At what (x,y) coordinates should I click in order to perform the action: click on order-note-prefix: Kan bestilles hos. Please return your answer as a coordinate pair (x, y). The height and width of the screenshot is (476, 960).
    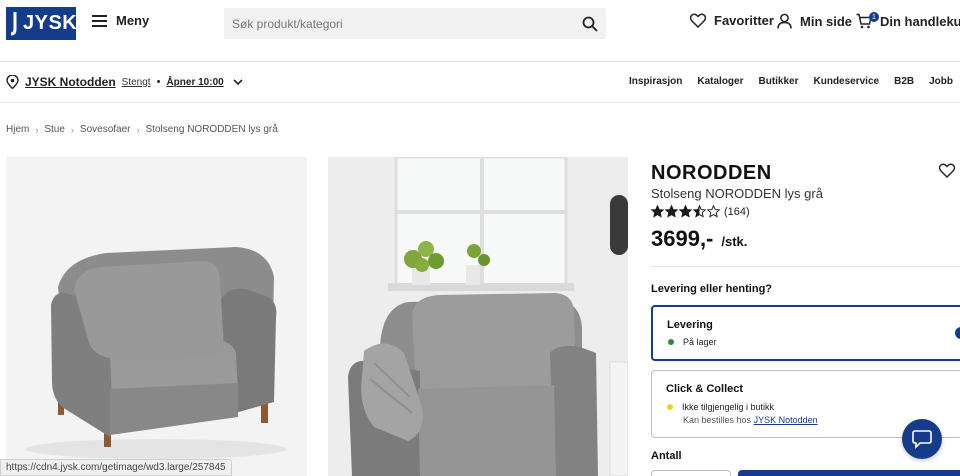
    Looking at the image, I should click on (717, 420).